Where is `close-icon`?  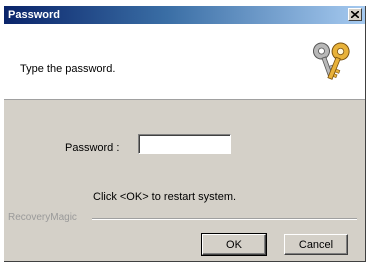 close-icon is located at coordinates (355, 14).